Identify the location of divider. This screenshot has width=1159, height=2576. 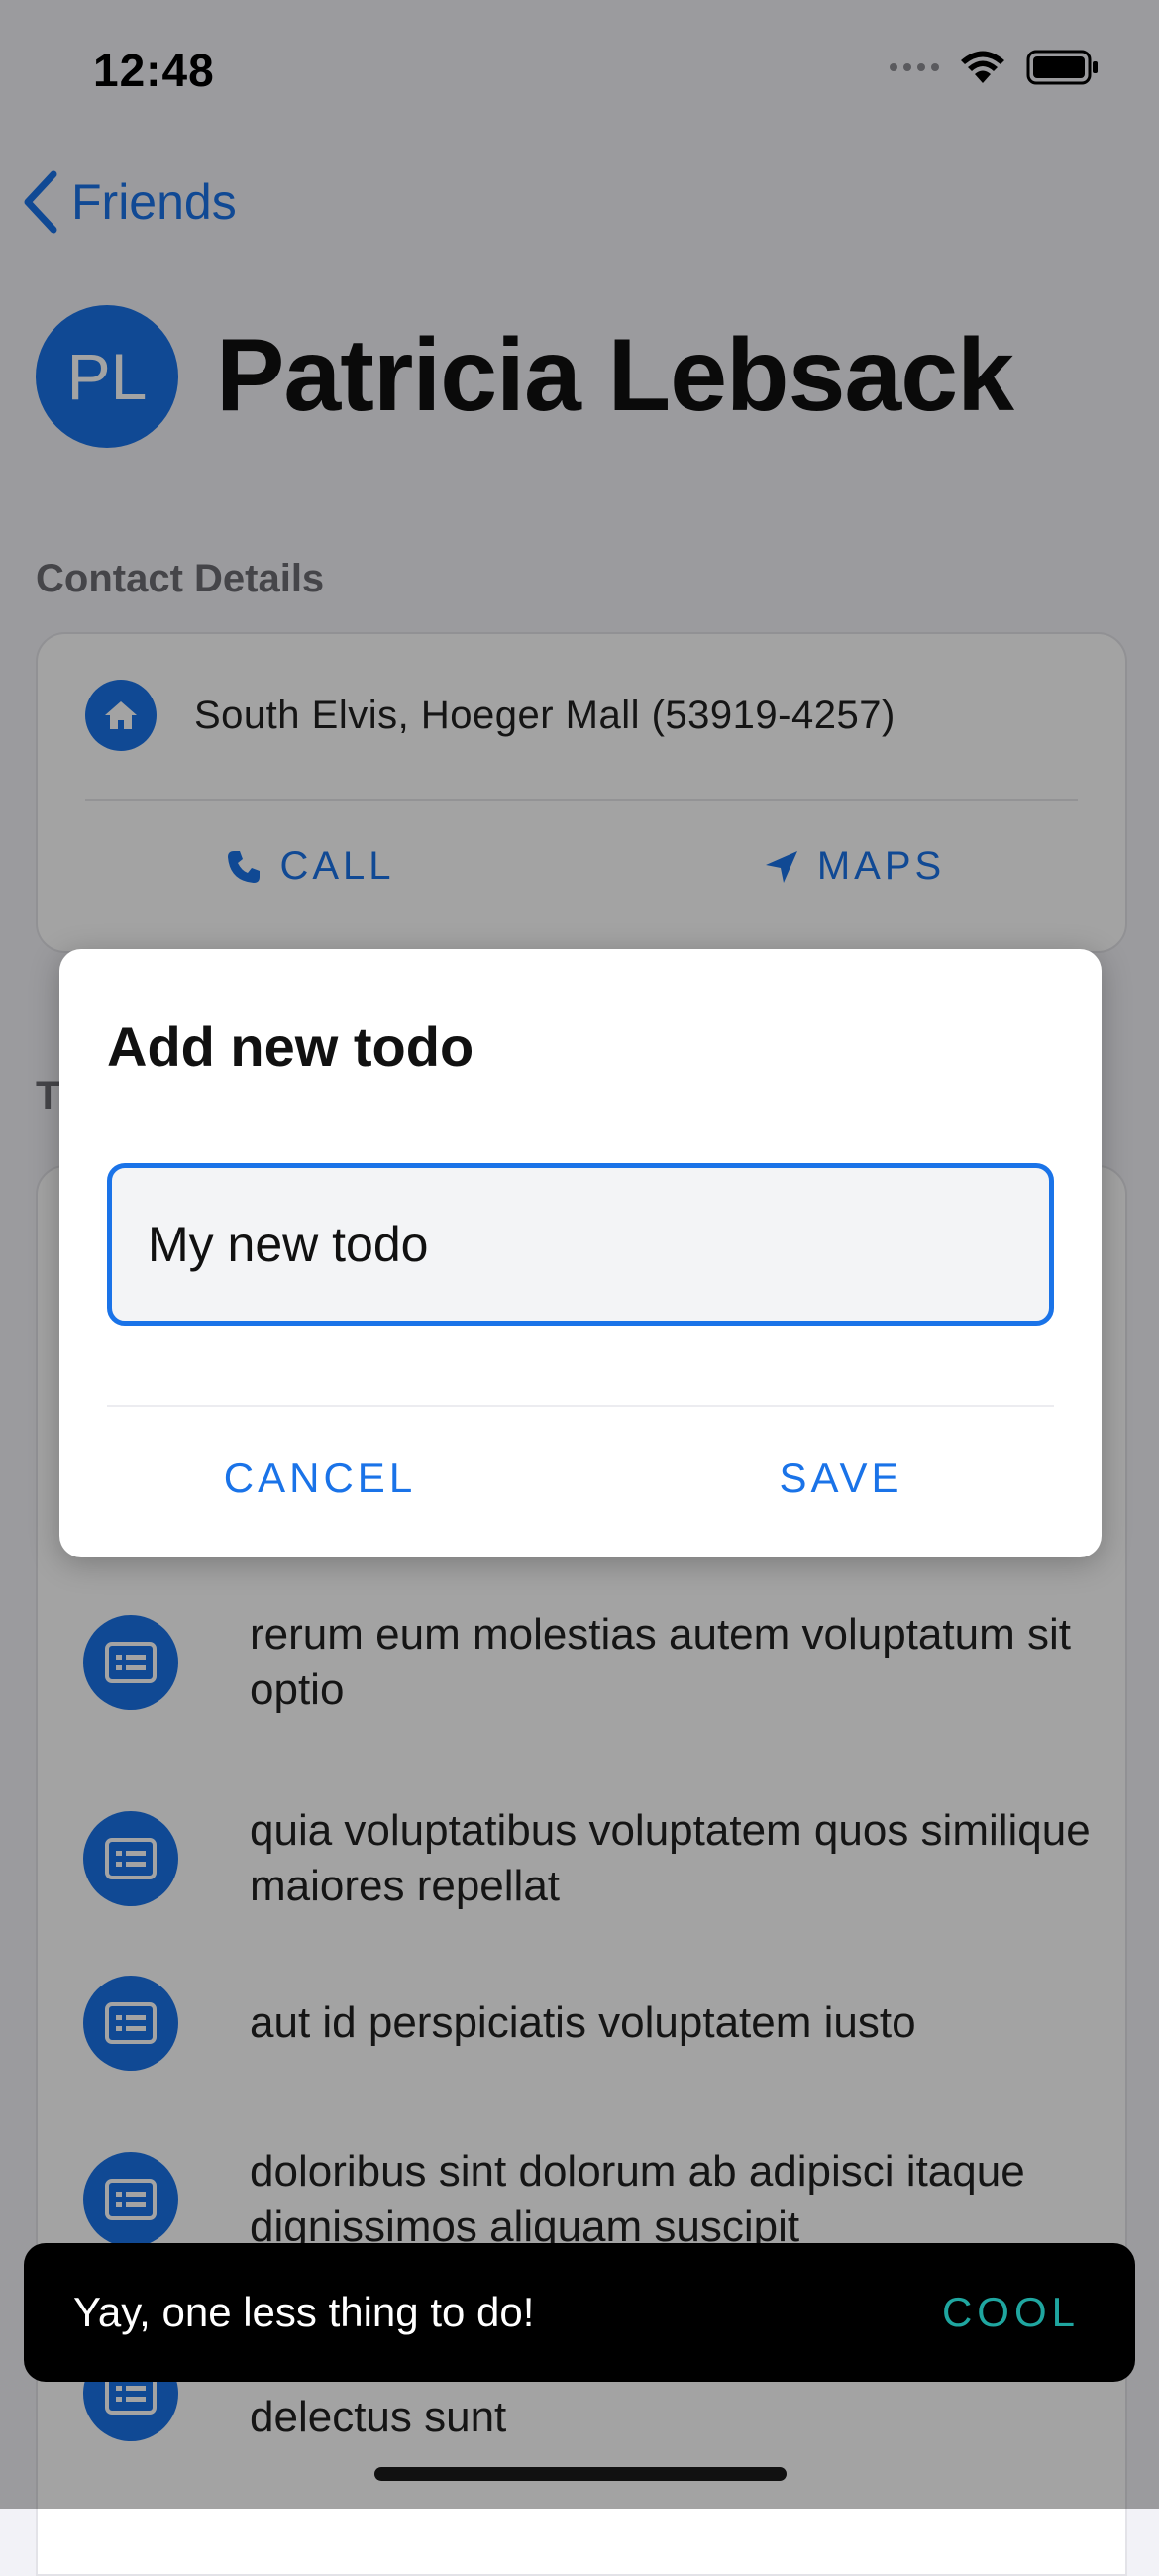
(581, 1406).